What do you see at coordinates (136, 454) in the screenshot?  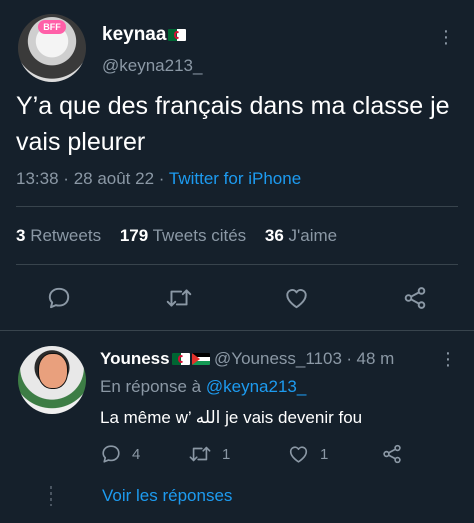 I see `reply-count: 4` at bounding box center [136, 454].